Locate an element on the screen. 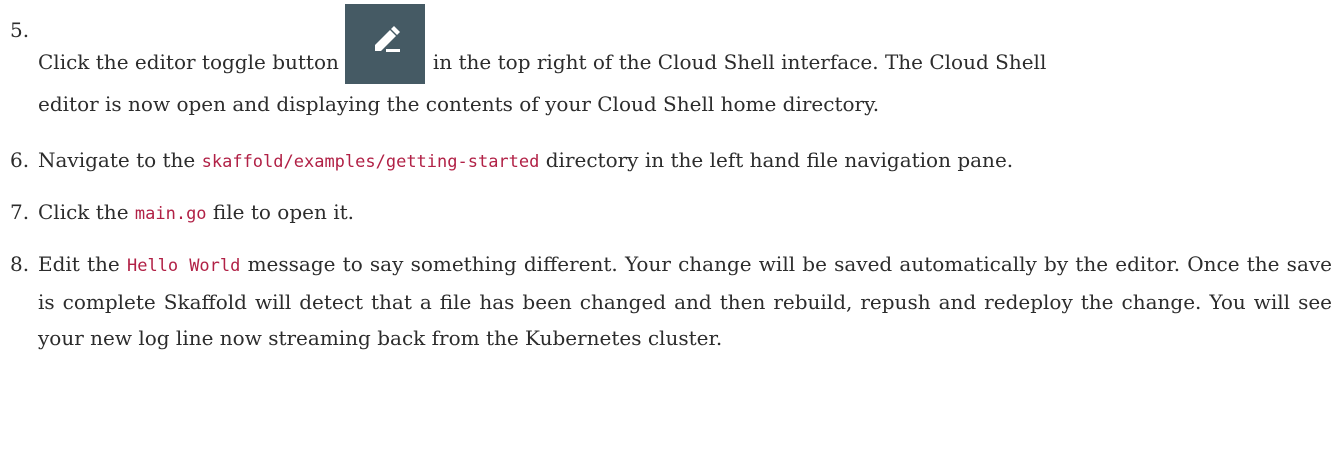  path-code: skaffold/examples/getting-started is located at coordinates (370, 162).